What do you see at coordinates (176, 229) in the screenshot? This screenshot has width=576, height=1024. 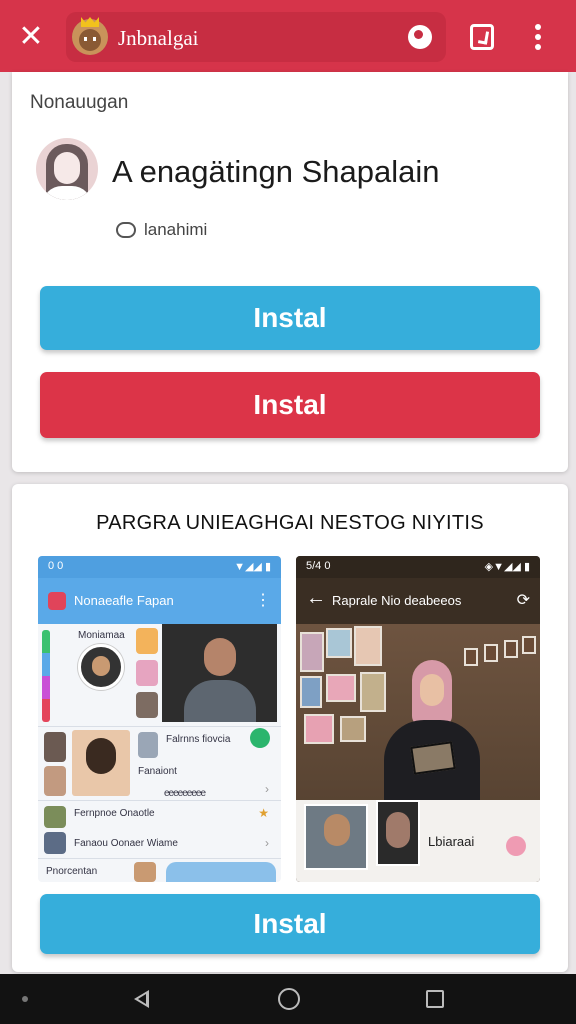 I see `app-meta-text: lanahimi` at bounding box center [176, 229].